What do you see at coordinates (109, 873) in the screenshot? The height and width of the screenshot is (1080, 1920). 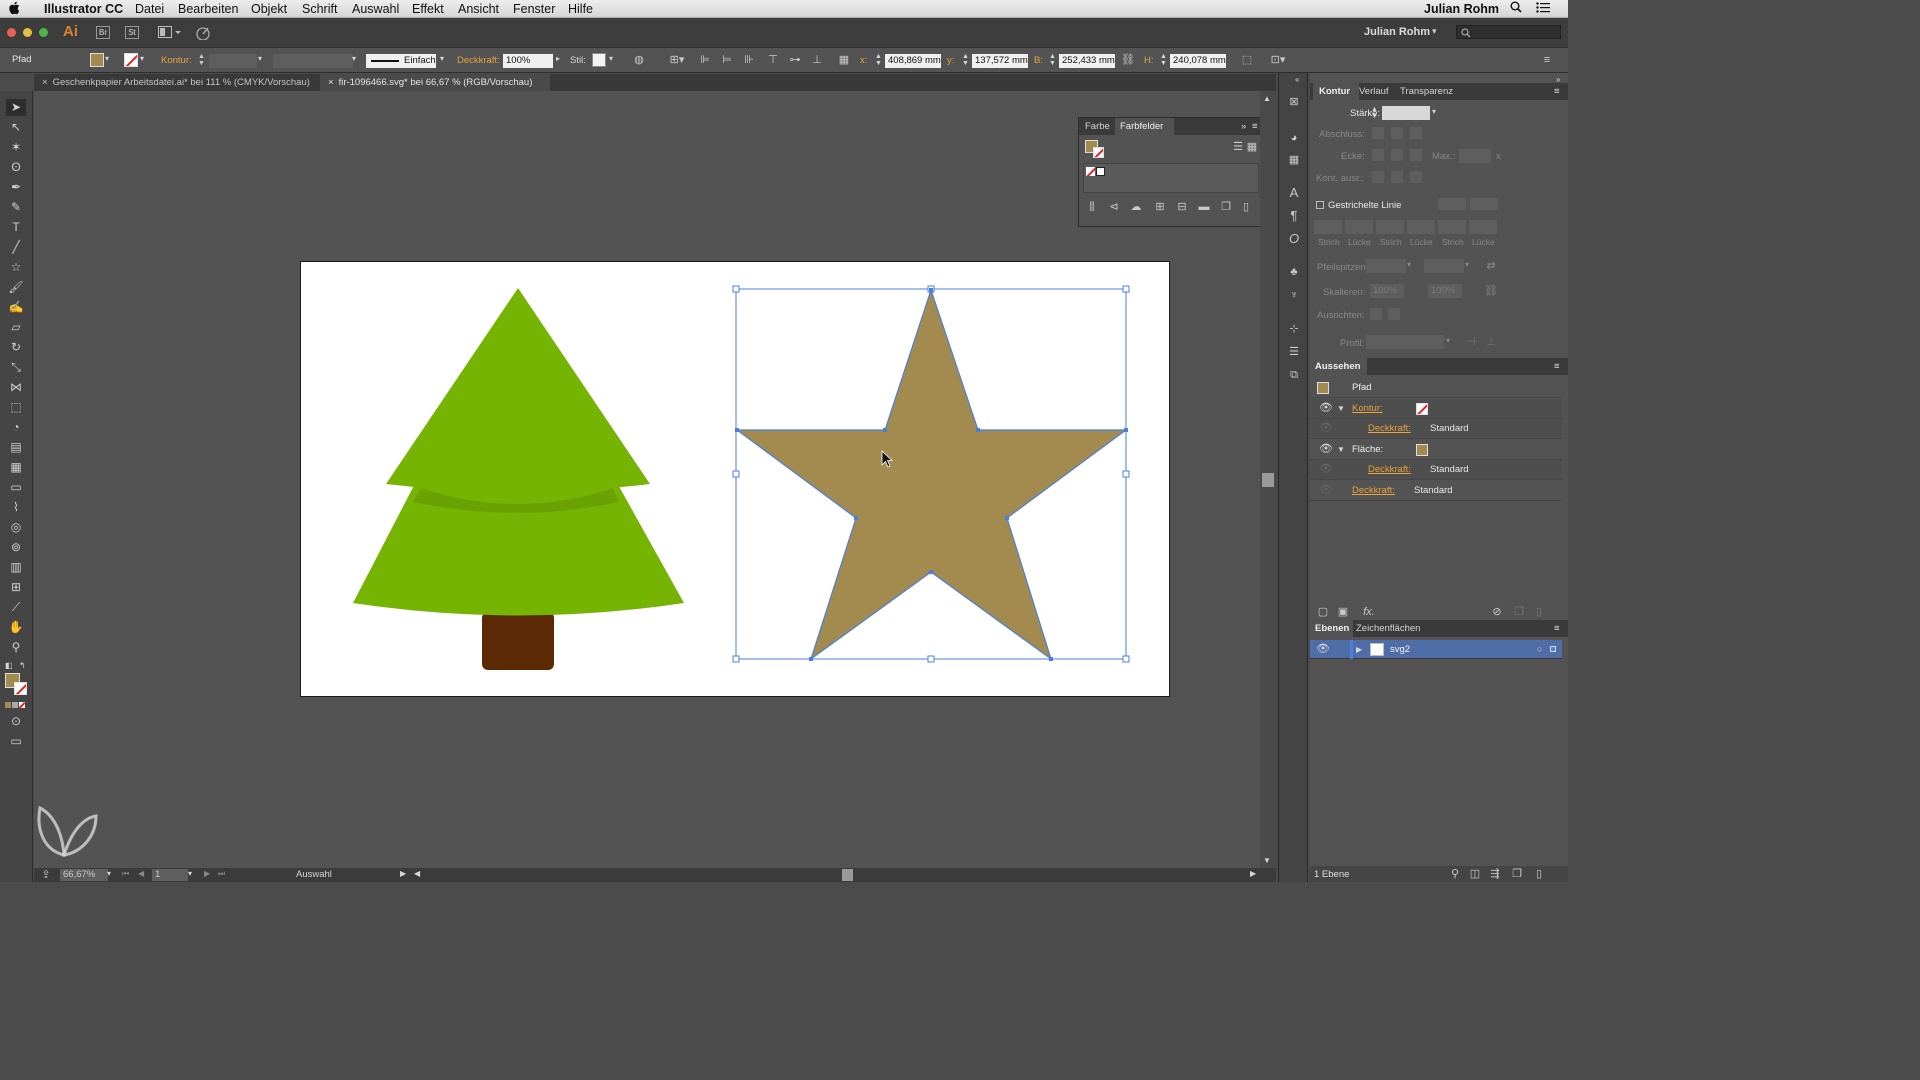 I see `zoom-dropdown-icon: ▾` at bounding box center [109, 873].